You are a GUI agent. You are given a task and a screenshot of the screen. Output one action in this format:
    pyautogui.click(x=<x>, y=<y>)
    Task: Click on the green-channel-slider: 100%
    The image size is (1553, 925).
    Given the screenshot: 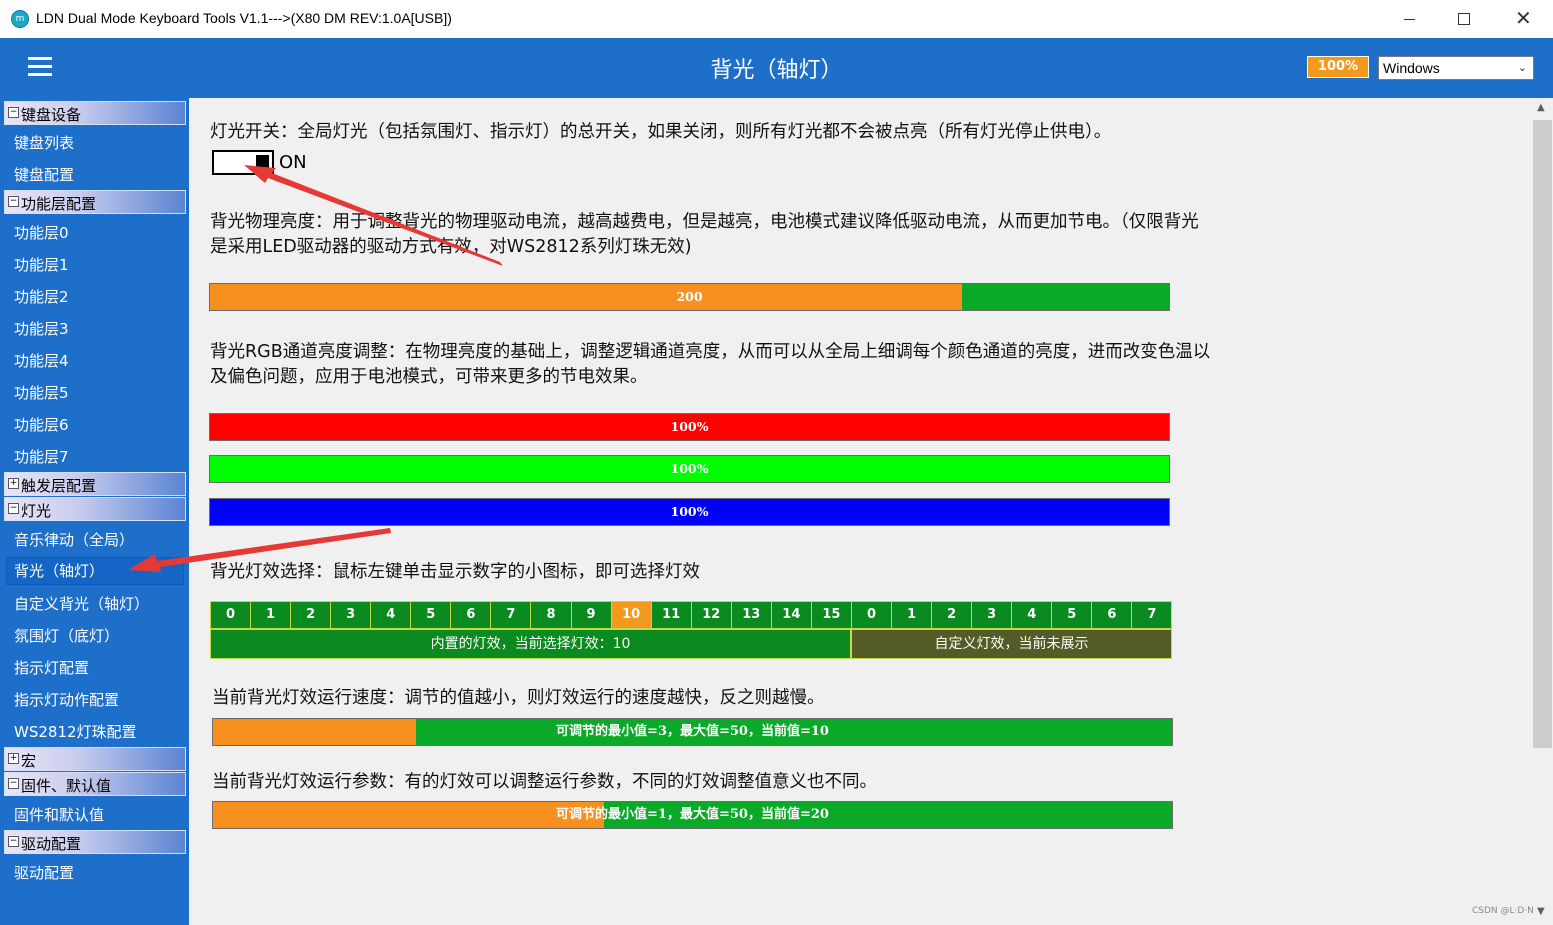 What is the action you would take?
    pyautogui.click(x=689, y=469)
    